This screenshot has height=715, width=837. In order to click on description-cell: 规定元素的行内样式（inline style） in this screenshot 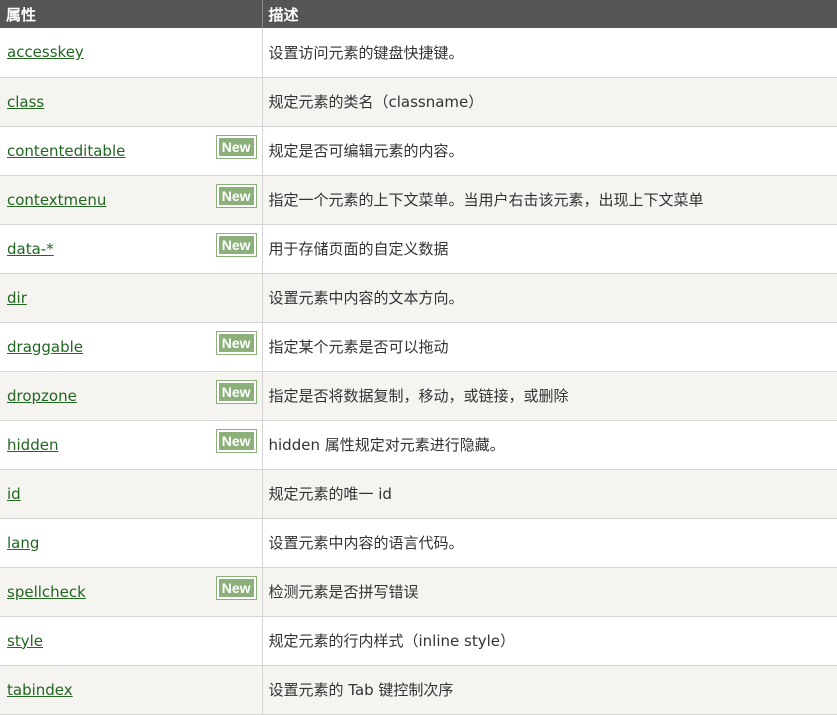, I will do `click(549, 641)`.